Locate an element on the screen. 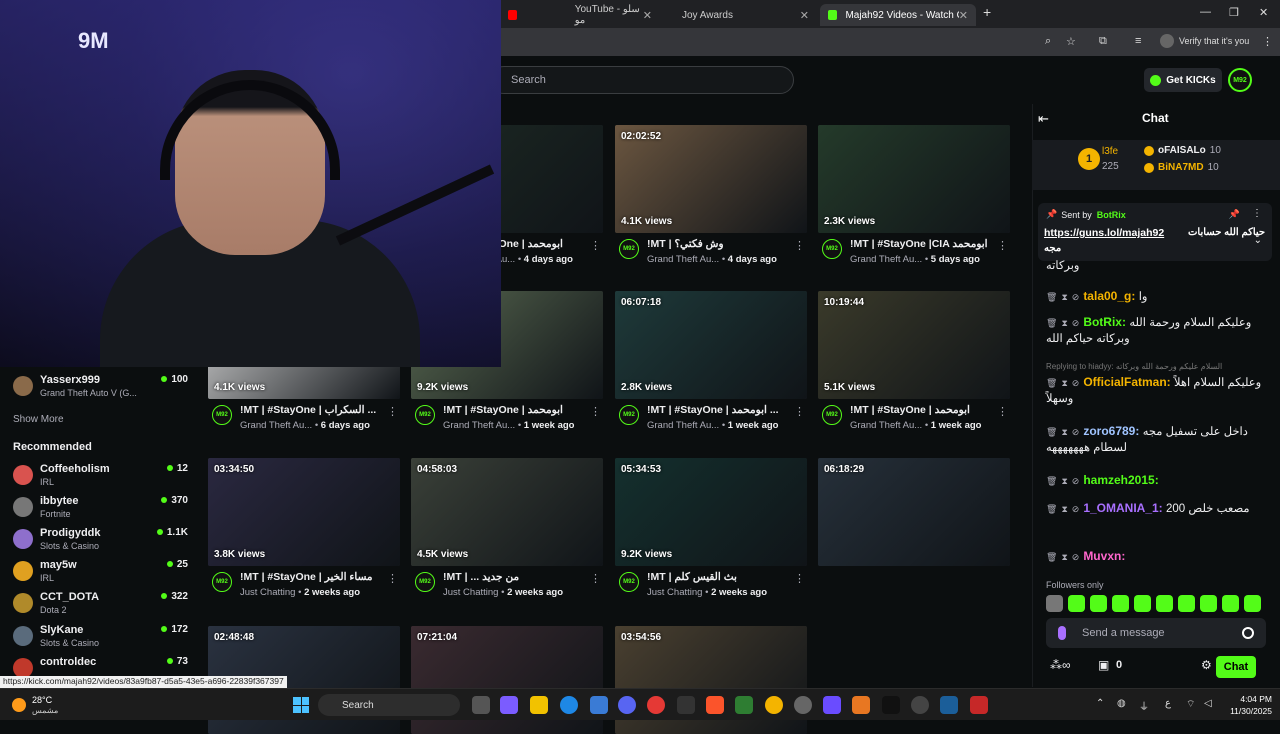 This screenshot has height=734, width=1280. sidebar-item-recommended: SlyKane Slots & Casino 172 is located at coordinates (100, 639).